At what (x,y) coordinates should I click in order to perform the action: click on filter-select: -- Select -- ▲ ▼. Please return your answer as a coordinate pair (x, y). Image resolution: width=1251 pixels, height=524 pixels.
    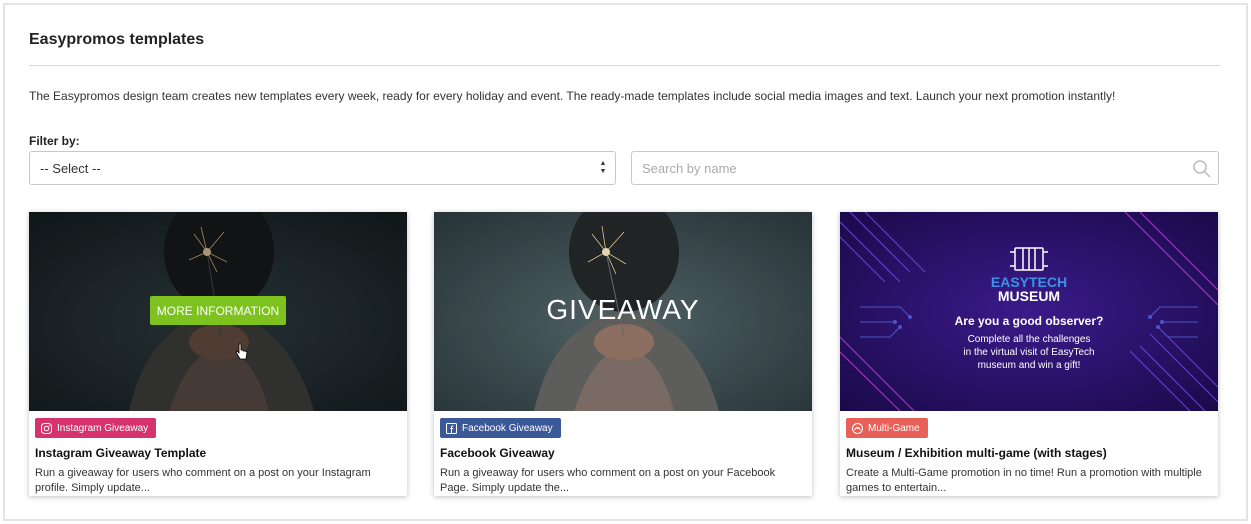
    Looking at the image, I should click on (322, 168).